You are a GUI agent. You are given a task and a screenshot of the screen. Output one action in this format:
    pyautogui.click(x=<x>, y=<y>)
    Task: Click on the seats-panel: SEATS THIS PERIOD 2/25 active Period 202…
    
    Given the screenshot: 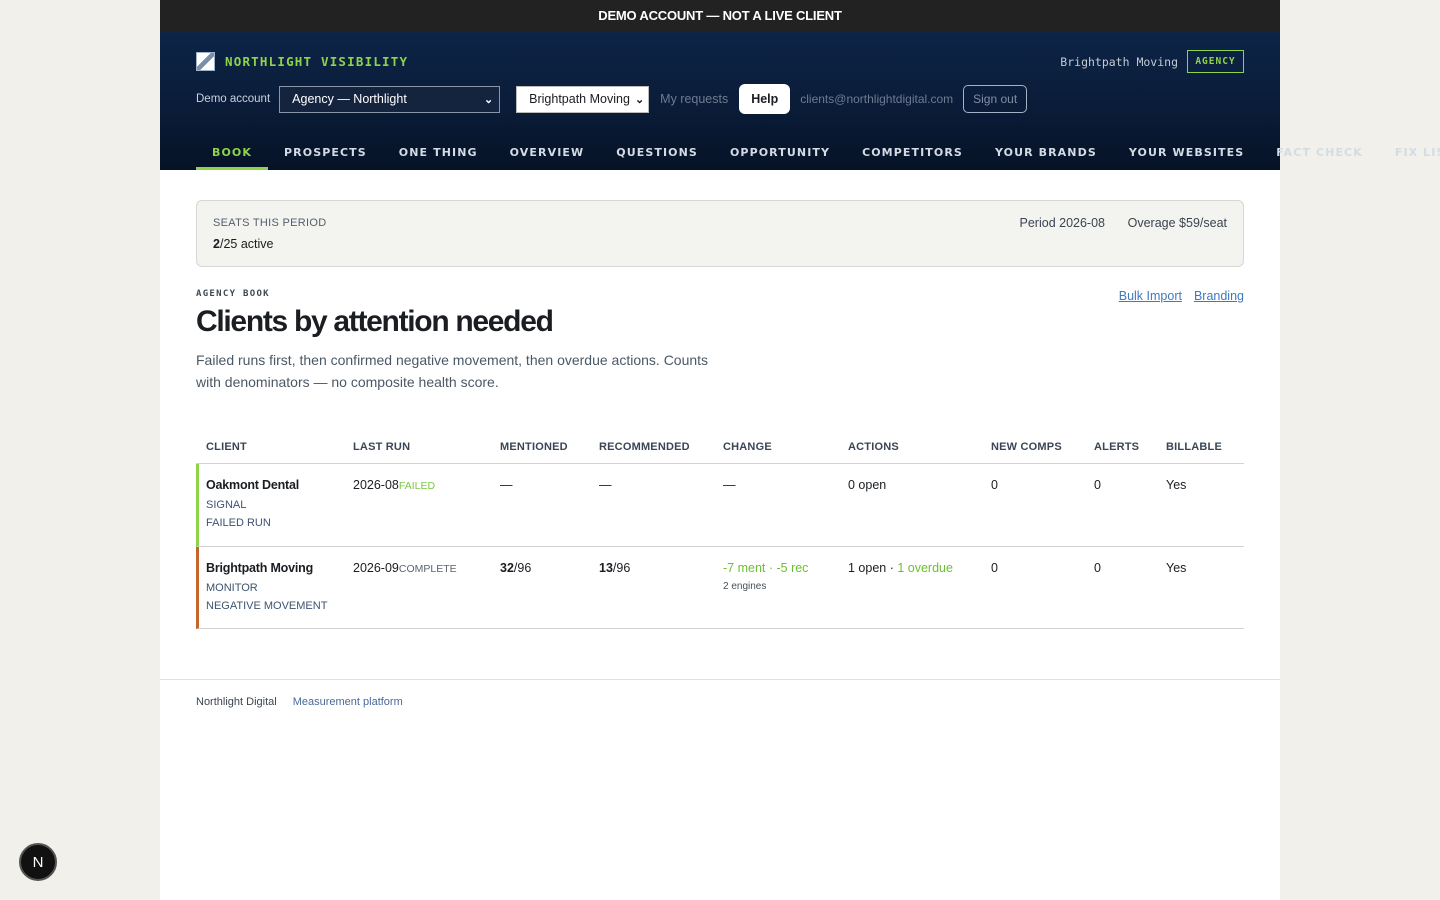 What is the action you would take?
    pyautogui.click(x=720, y=233)
    